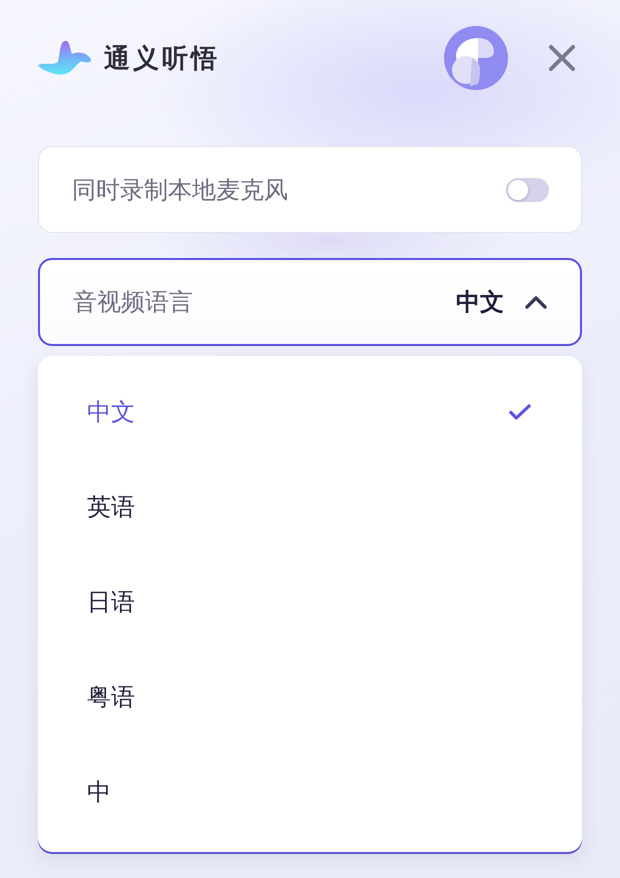 The width and height of the screenshot is (620, 878). I want to click on language-option: 中文, so click(310, 411).